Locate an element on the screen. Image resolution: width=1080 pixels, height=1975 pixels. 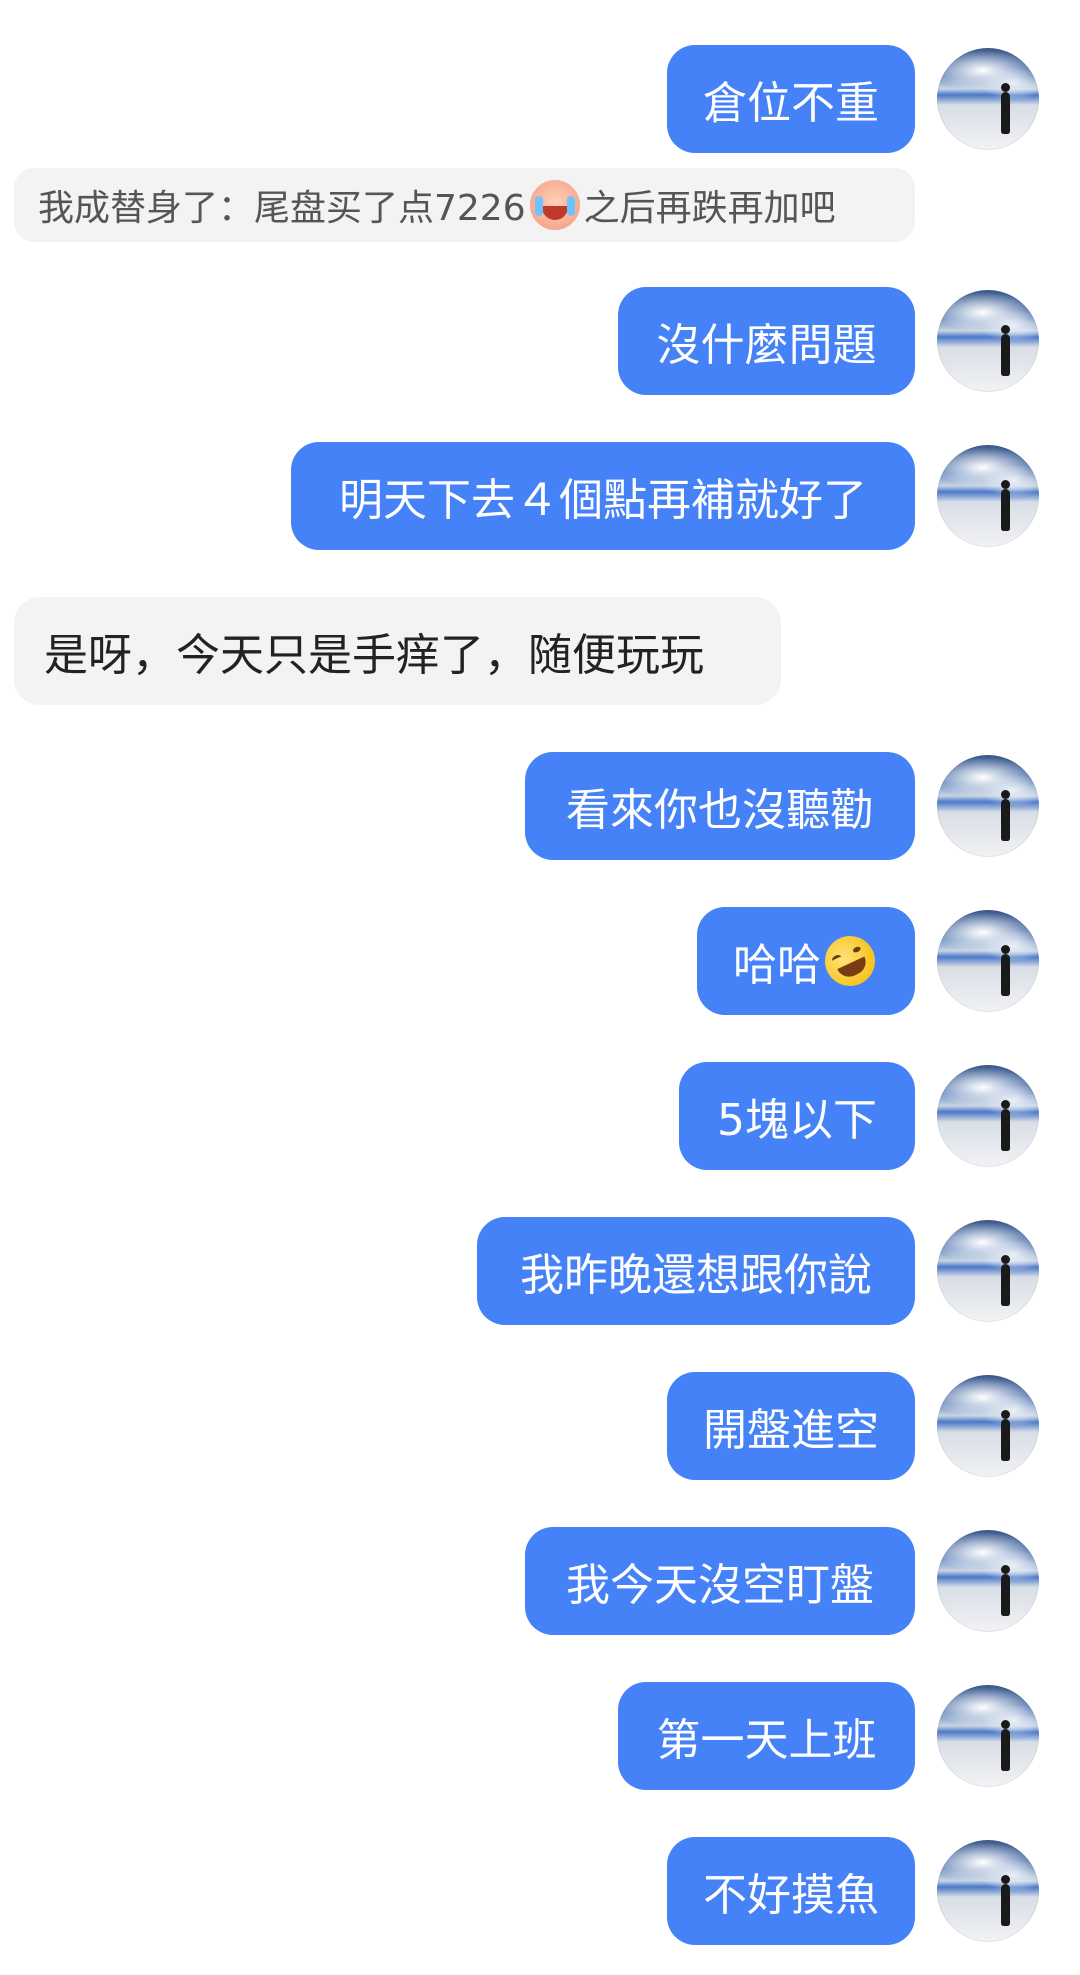
outgoing-message: 5塊以下 is located at coordinates (797, 1116).